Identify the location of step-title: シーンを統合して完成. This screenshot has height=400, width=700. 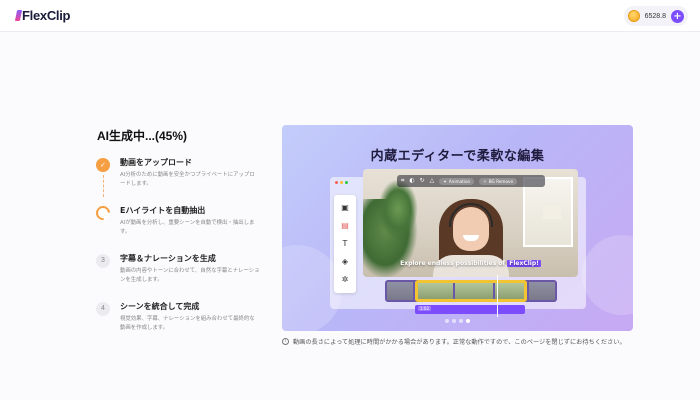
(160, 306).